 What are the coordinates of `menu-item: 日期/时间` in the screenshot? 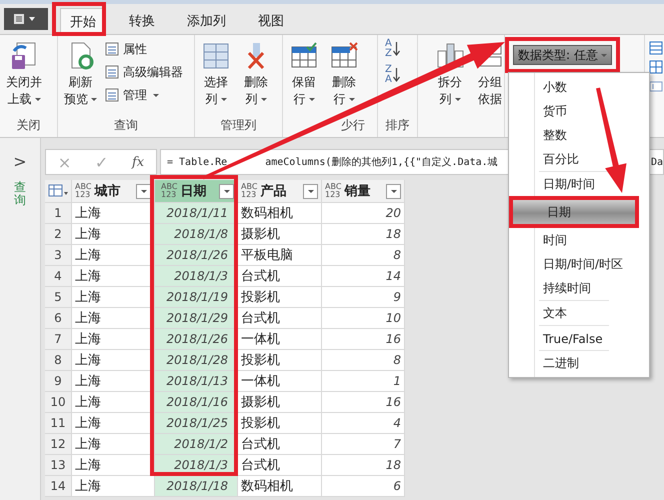 It's located at (554, 184).